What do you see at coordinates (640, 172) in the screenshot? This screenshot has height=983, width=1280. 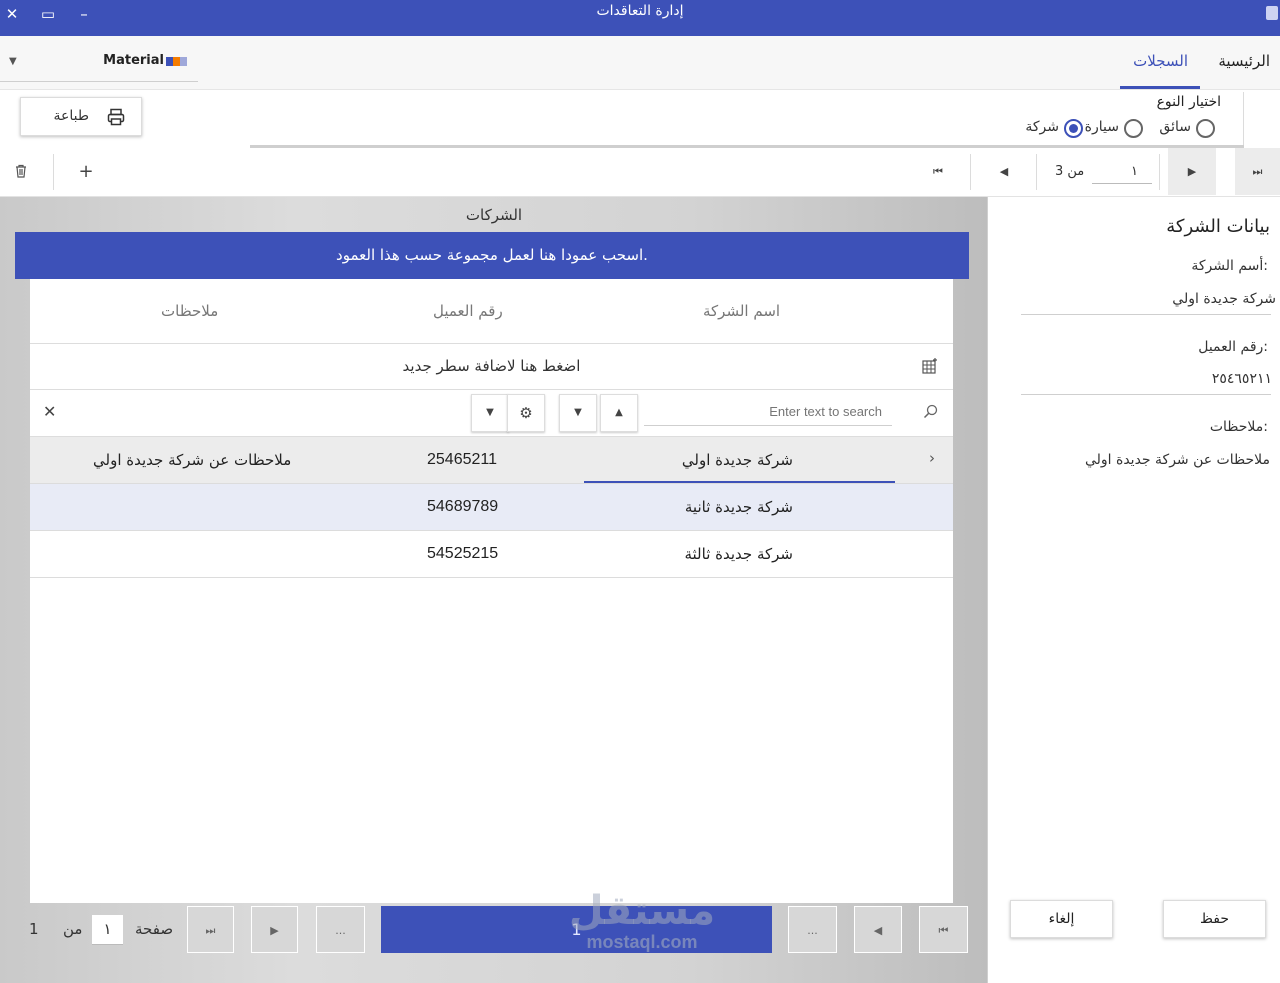 I see `record-navigator: + ⏮ ◀ من 3 ١ ▶ ⏭` at bounding box center [640, 172].